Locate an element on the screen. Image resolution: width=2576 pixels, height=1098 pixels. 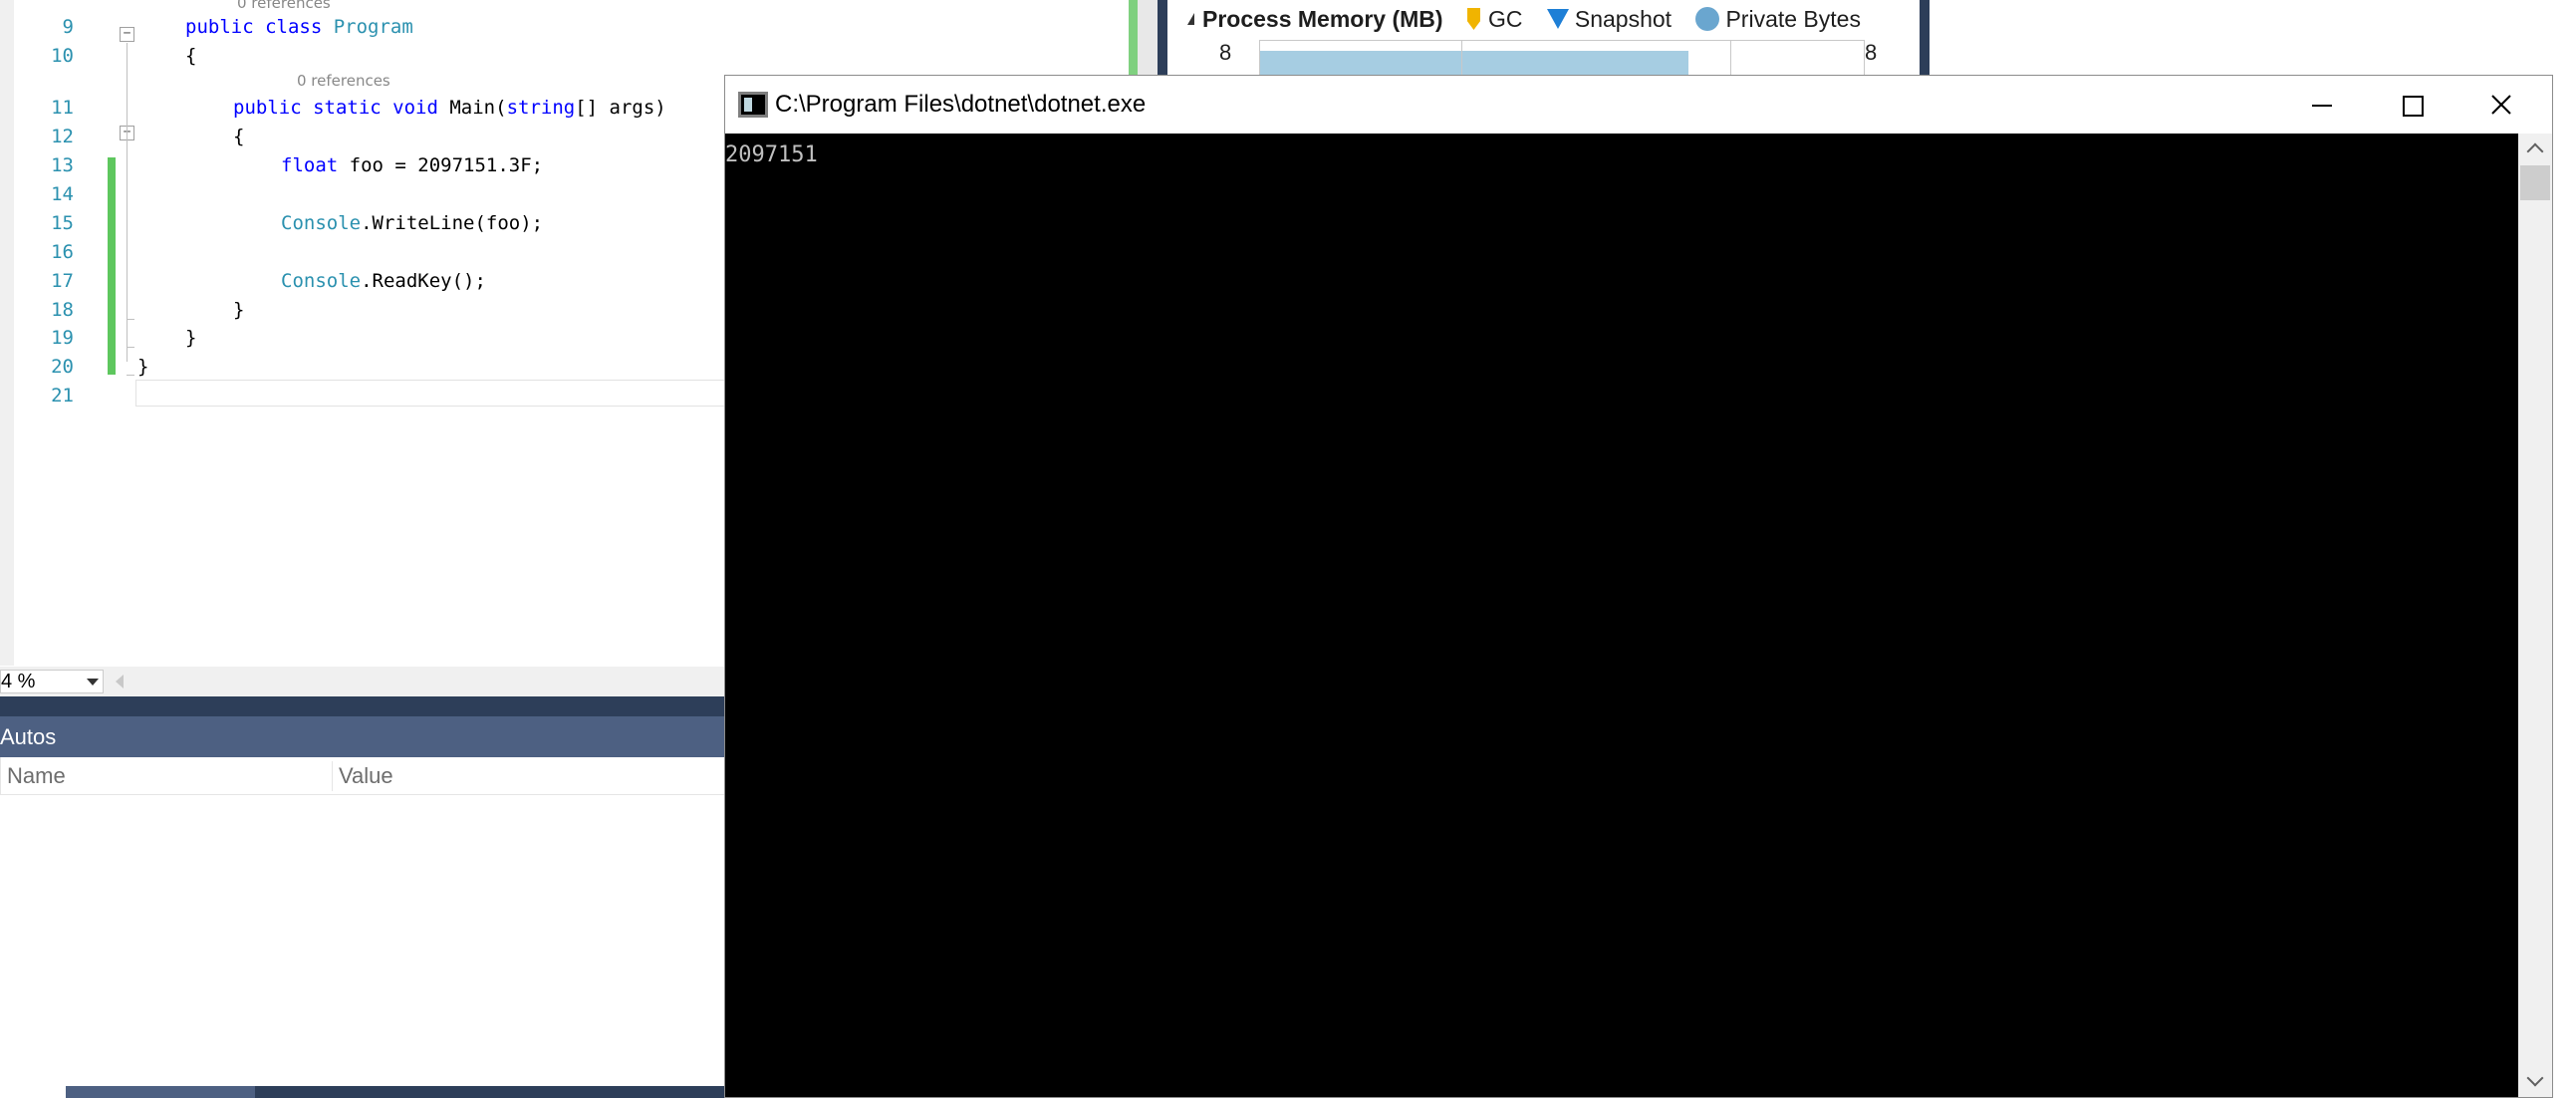
autos-grid: Name Value is located at coordinates (362, 928).